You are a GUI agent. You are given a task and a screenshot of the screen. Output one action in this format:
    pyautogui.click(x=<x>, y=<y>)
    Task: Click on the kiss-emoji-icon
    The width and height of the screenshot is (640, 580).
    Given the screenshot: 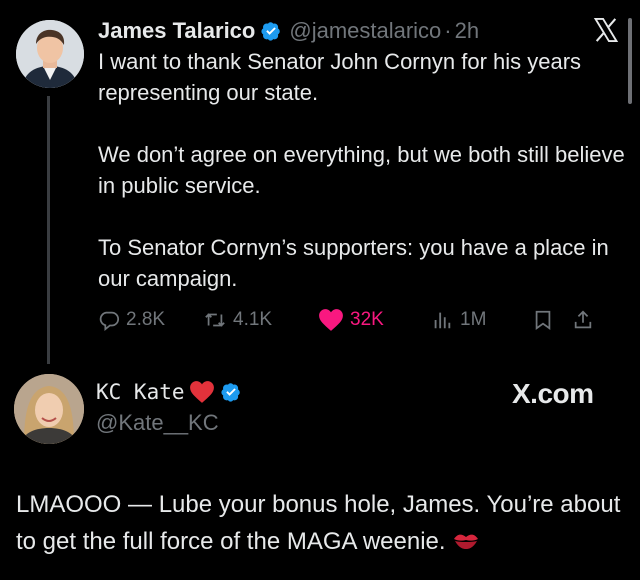 What is the action you would take?
    pyautogui.click(x=466, y=541)
    